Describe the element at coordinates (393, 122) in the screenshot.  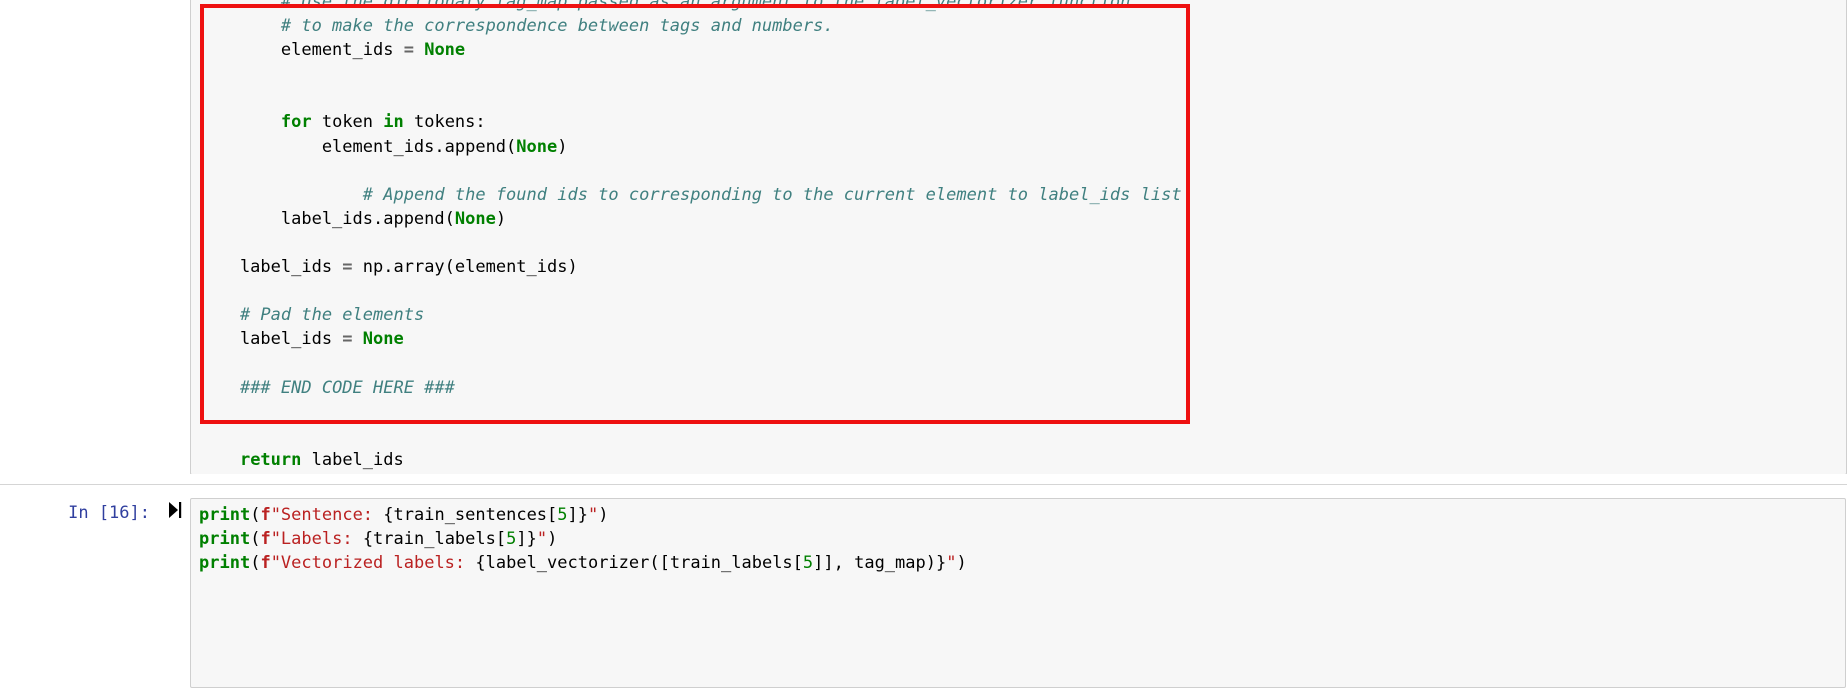
I see `keyword-in: in` at that location.